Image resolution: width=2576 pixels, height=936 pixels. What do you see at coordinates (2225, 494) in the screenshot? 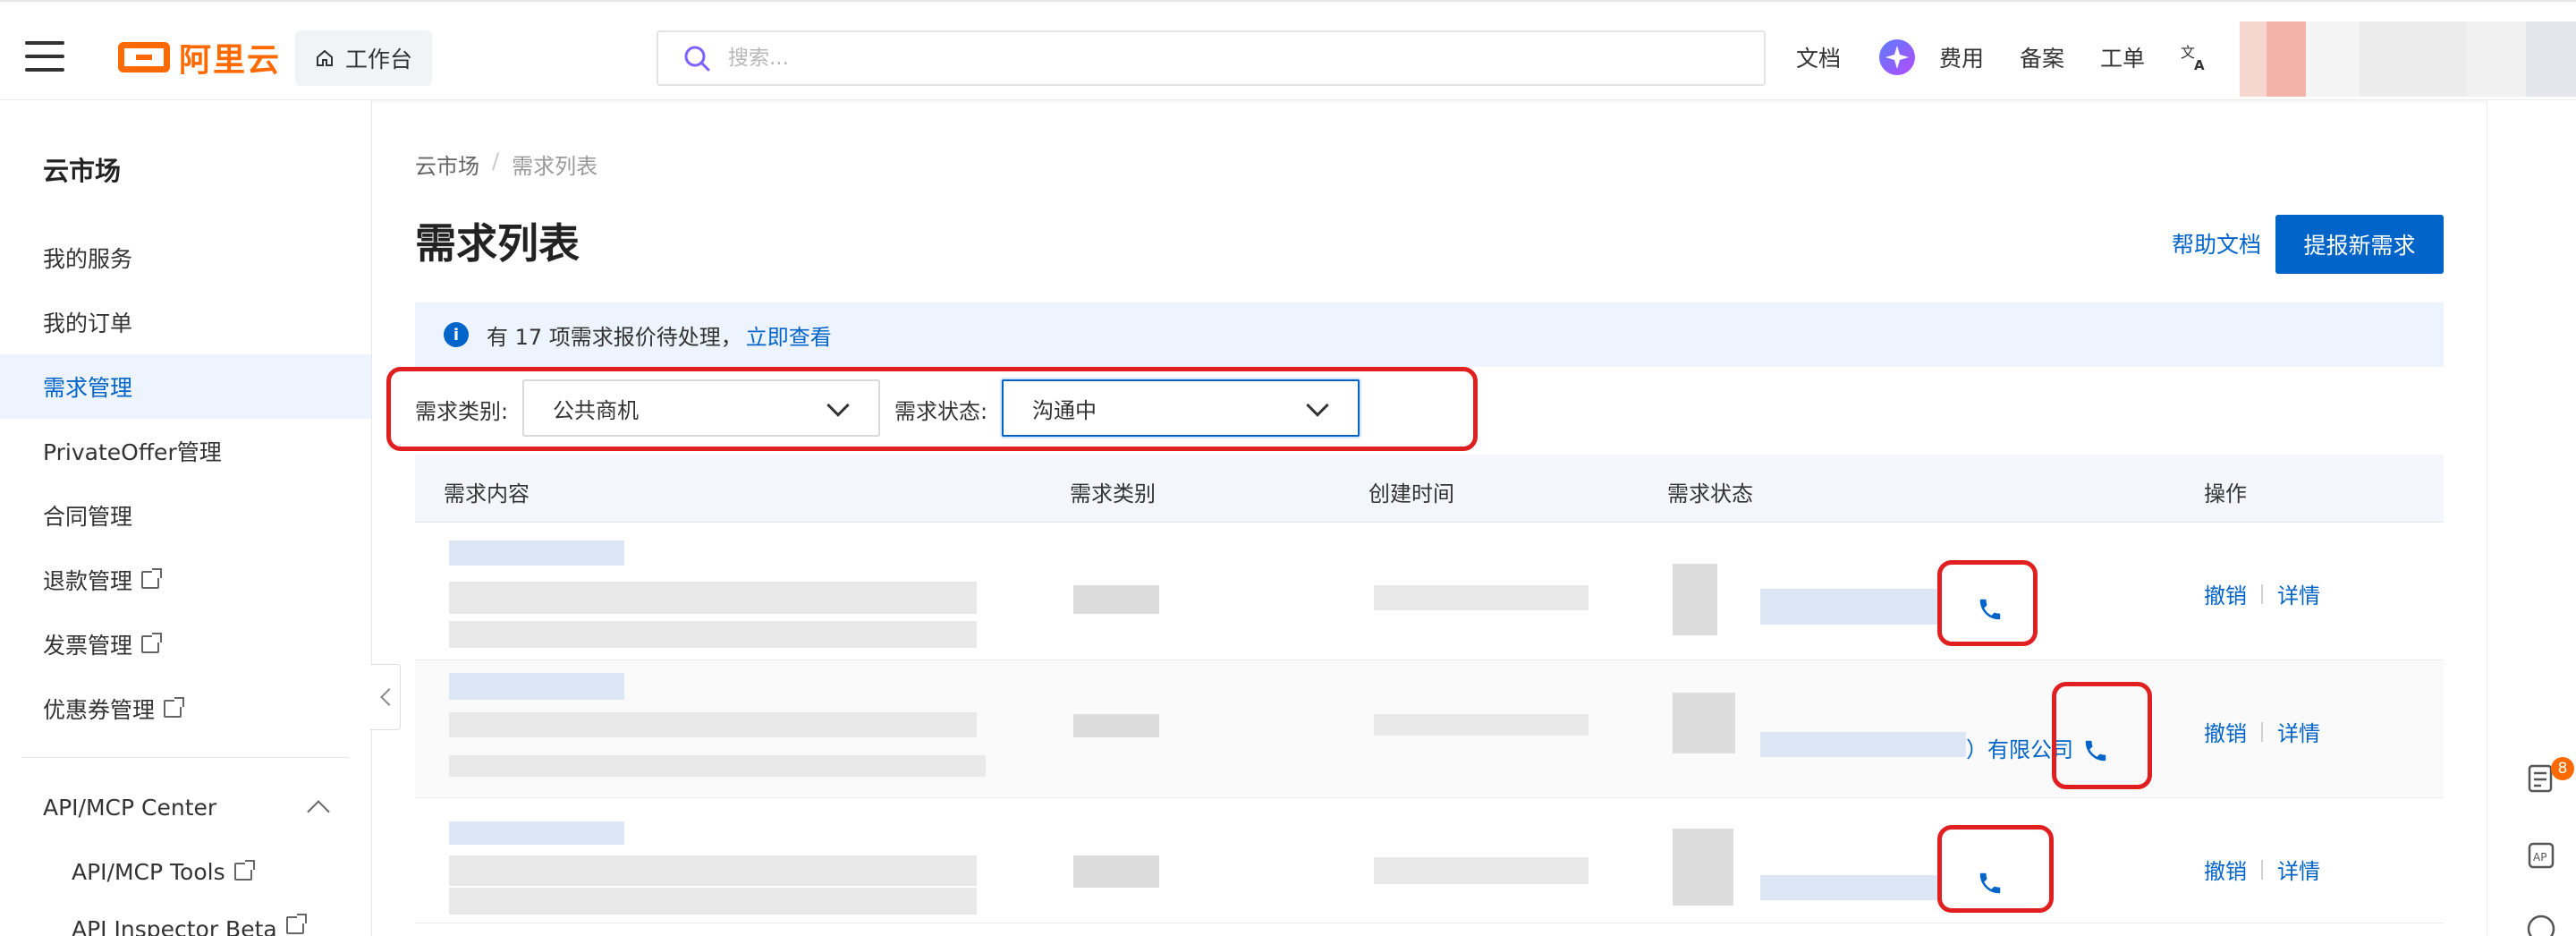
I see `column-header-actions: 操作` at bounding box center [2225, 494].